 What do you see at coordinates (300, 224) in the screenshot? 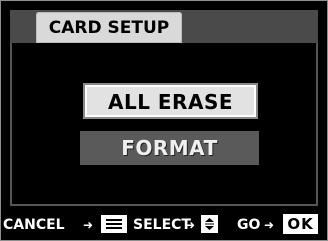
I see `ok-button-icon: OK` at bounding box center [300, 224].